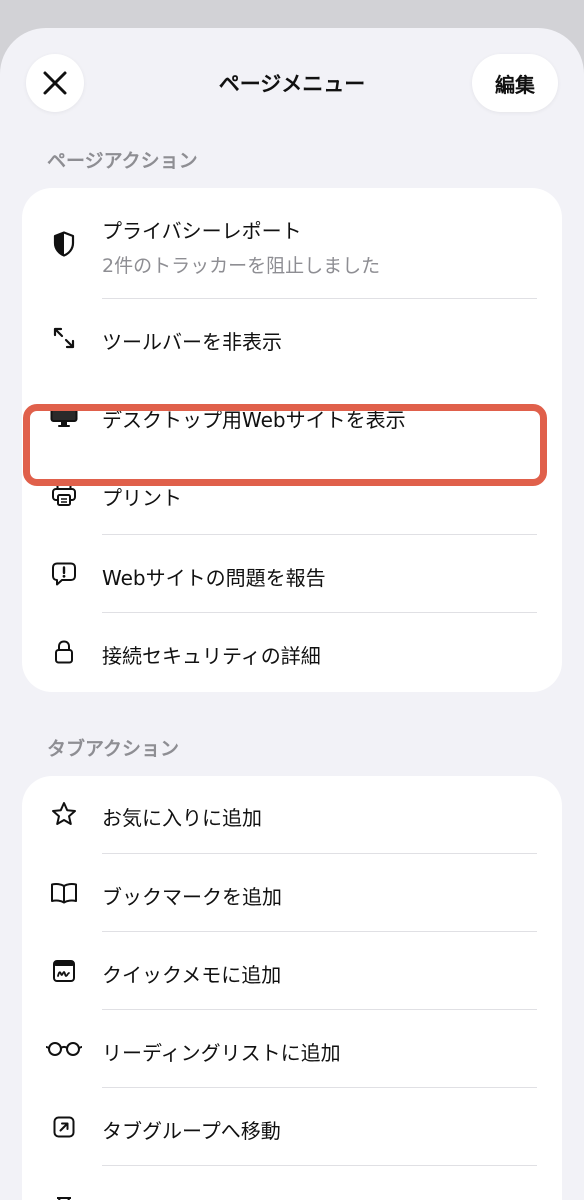 The height and width of the screenshot is (1200, 584). Describe the element at coordinates (64, 893) in the screenshot. I see `book-icon` at that location.